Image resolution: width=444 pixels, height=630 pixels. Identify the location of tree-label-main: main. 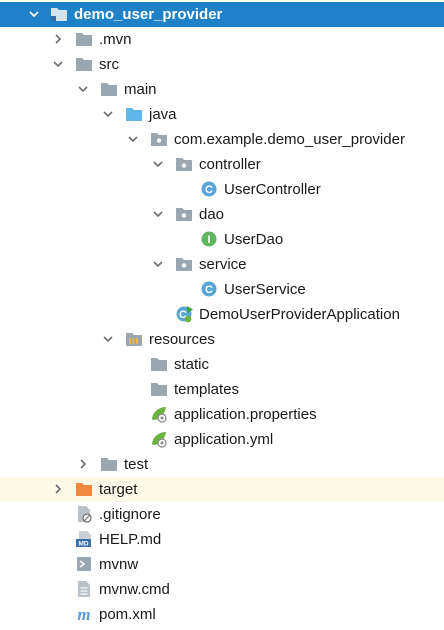
(140, 89).